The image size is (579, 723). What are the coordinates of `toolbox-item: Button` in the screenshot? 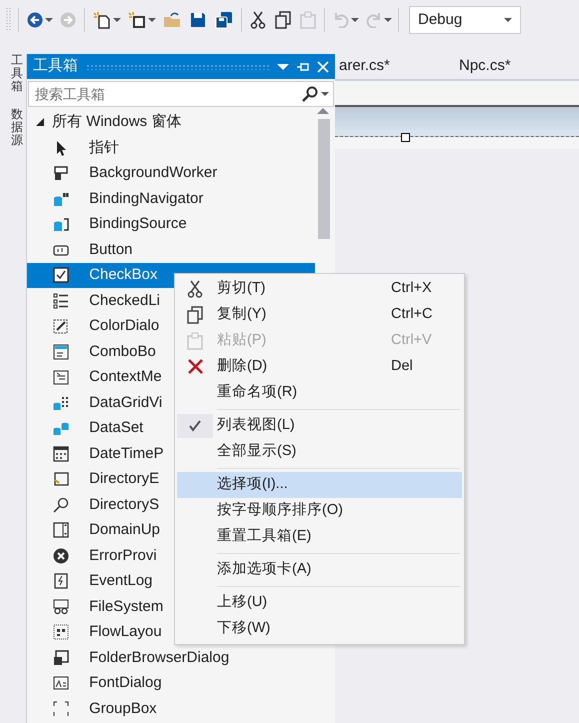 It's located at (171, 249).